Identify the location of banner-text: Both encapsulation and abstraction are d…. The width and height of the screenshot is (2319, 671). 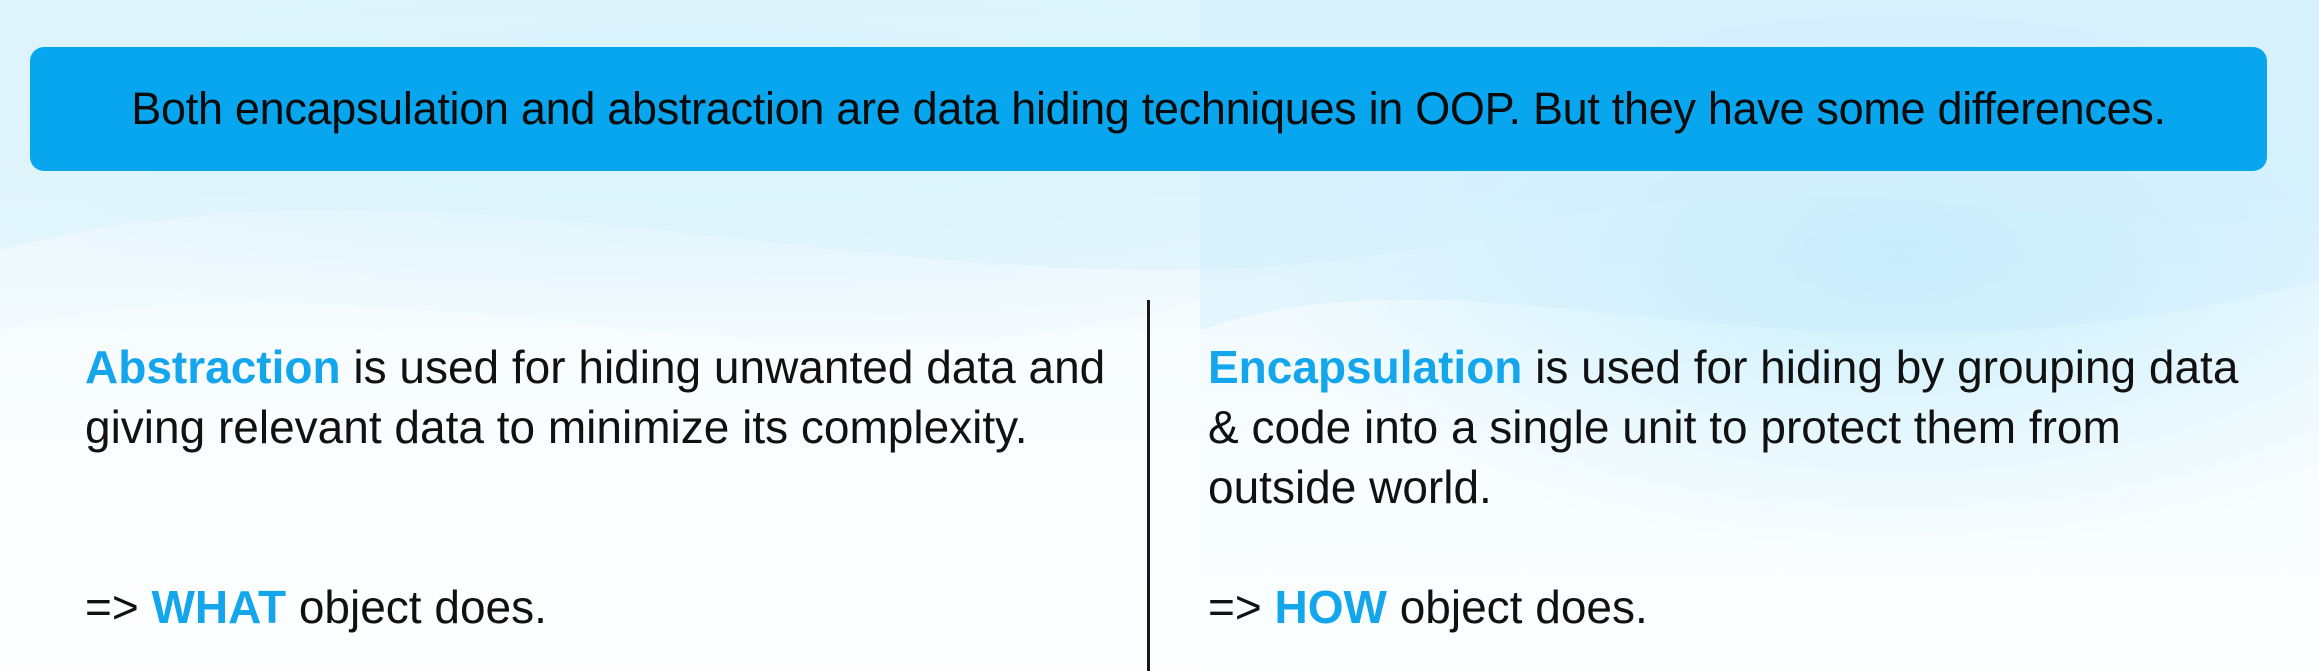
(1148, 108).